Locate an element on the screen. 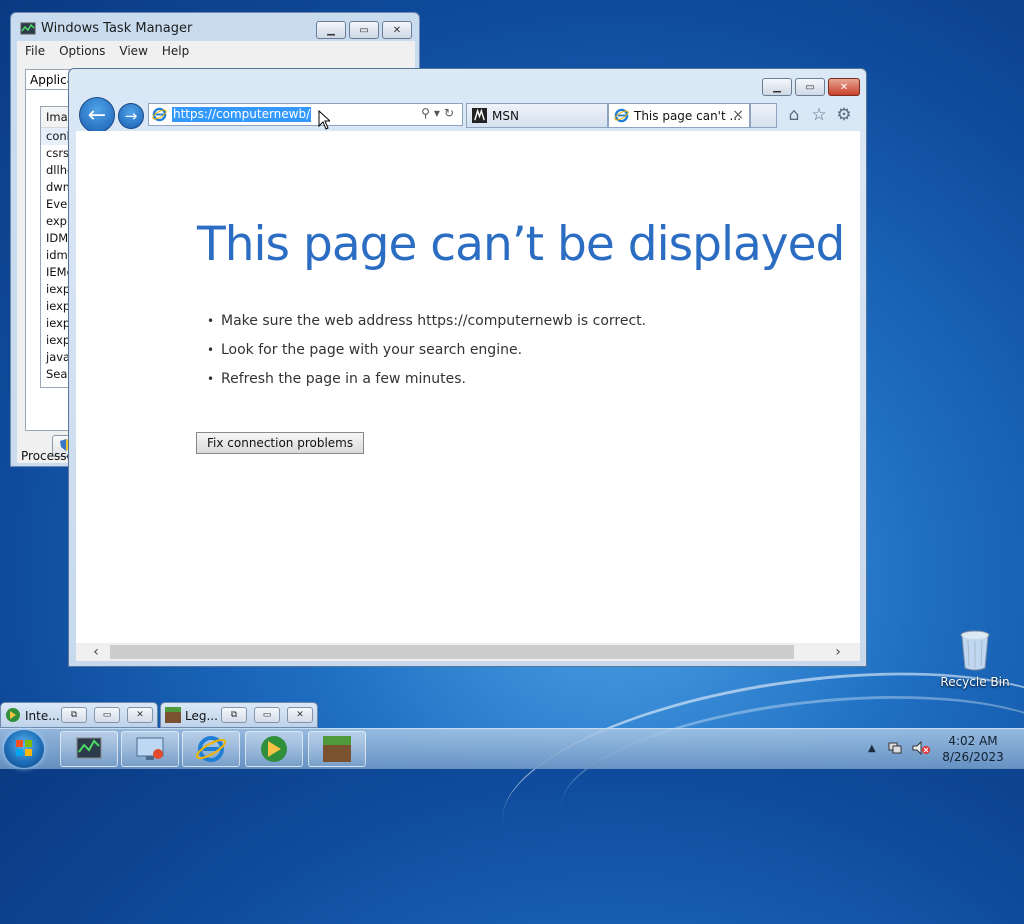  minimized-window-minecraft: Leg... ⧉ ▭ ✕ is located at coordinates (239, 715).